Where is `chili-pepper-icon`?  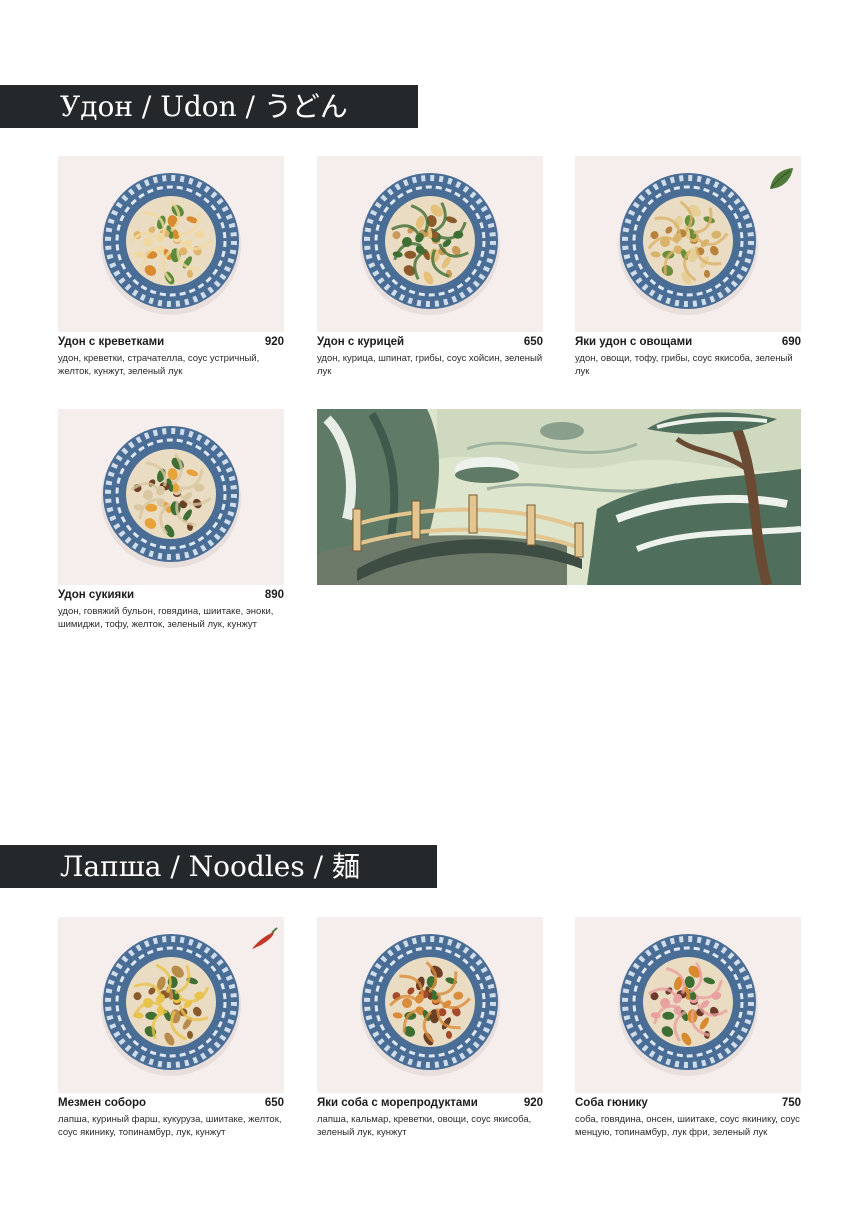
chili-pepper-icon is located at coordinates (265, 938).